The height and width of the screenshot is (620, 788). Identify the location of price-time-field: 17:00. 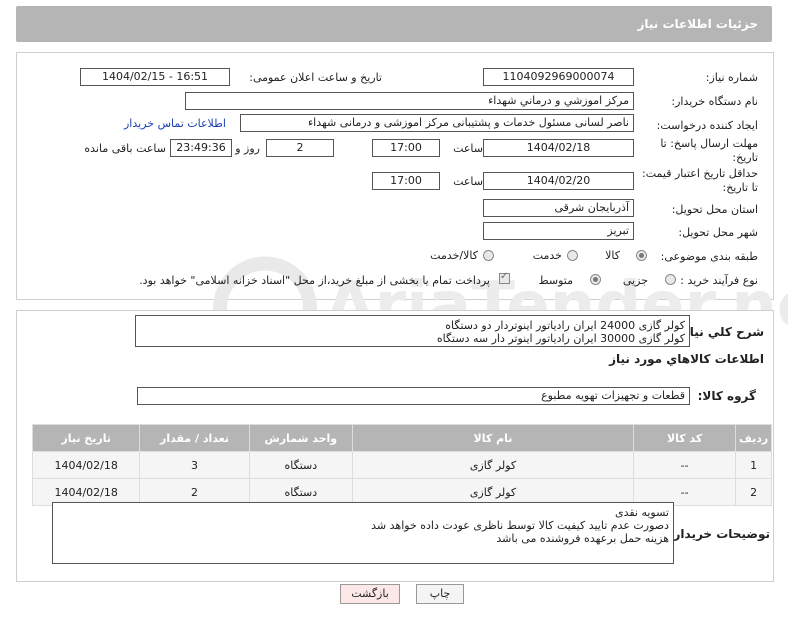
(406, 181).